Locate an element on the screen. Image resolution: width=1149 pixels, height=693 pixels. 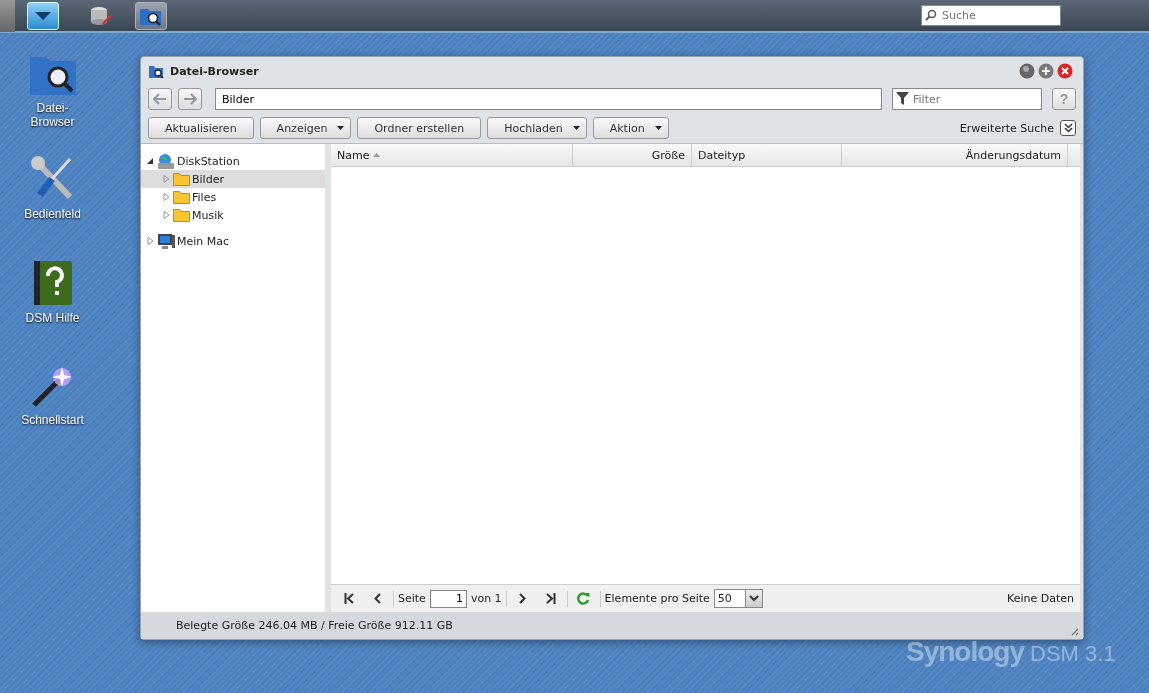
arrow-right-icon is located at coordinates (190, 99).